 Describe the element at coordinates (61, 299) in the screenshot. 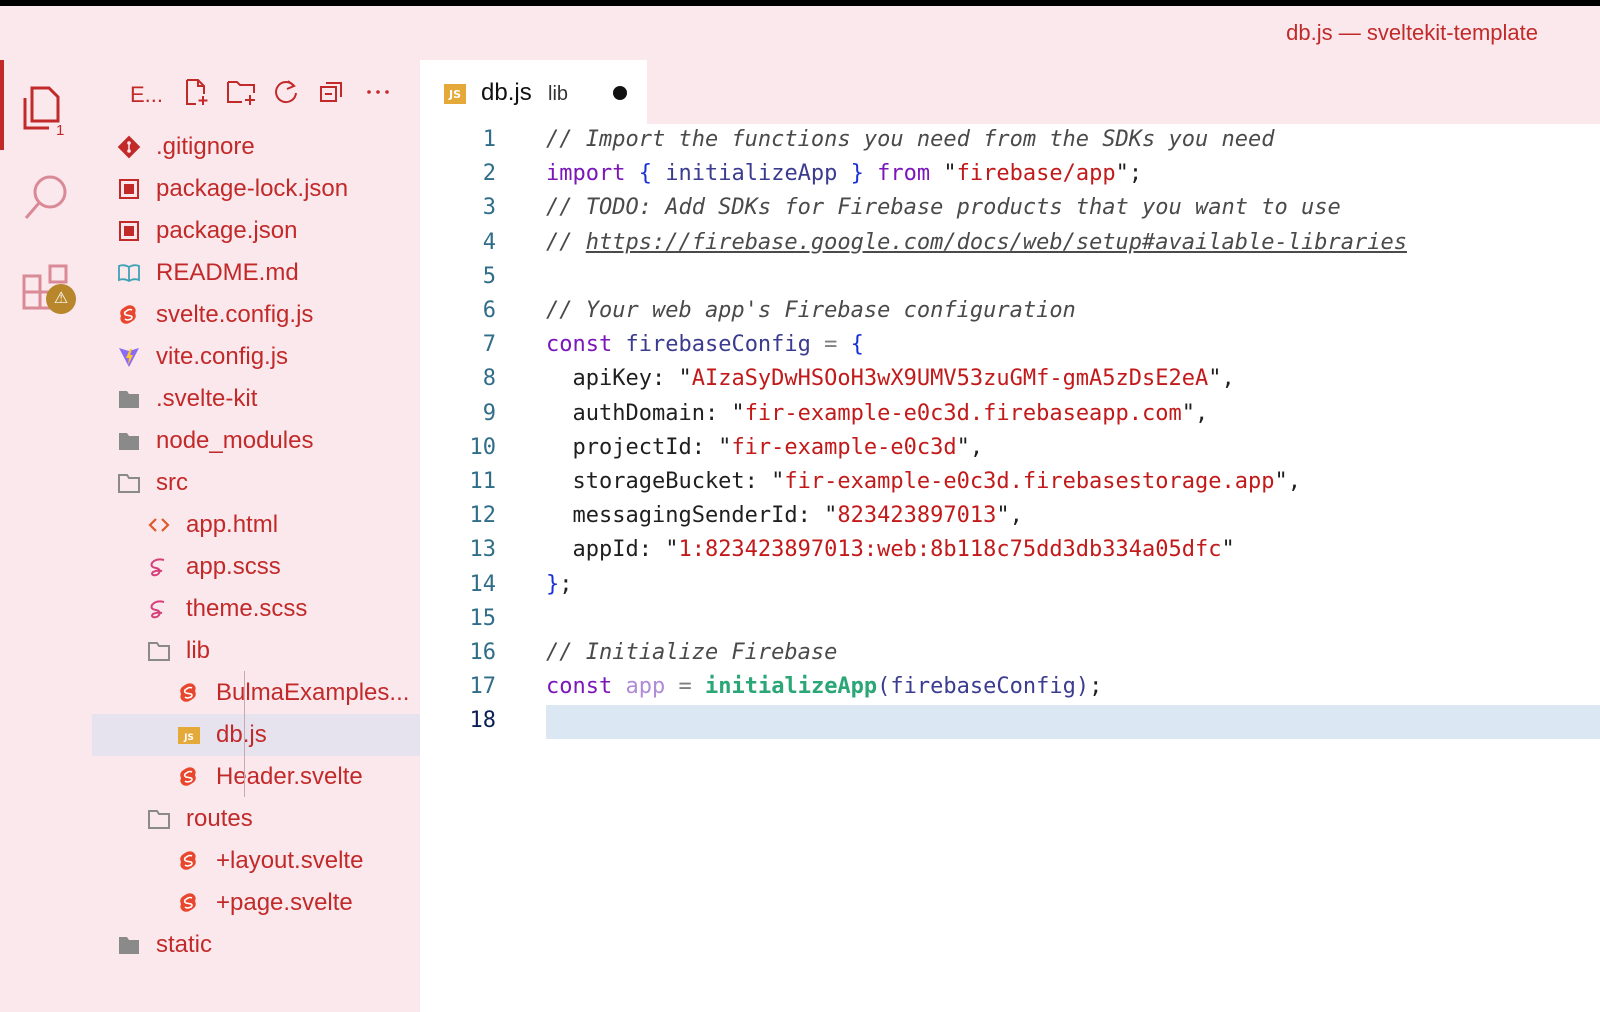

I see `warning-icon: ⚠` at that location.